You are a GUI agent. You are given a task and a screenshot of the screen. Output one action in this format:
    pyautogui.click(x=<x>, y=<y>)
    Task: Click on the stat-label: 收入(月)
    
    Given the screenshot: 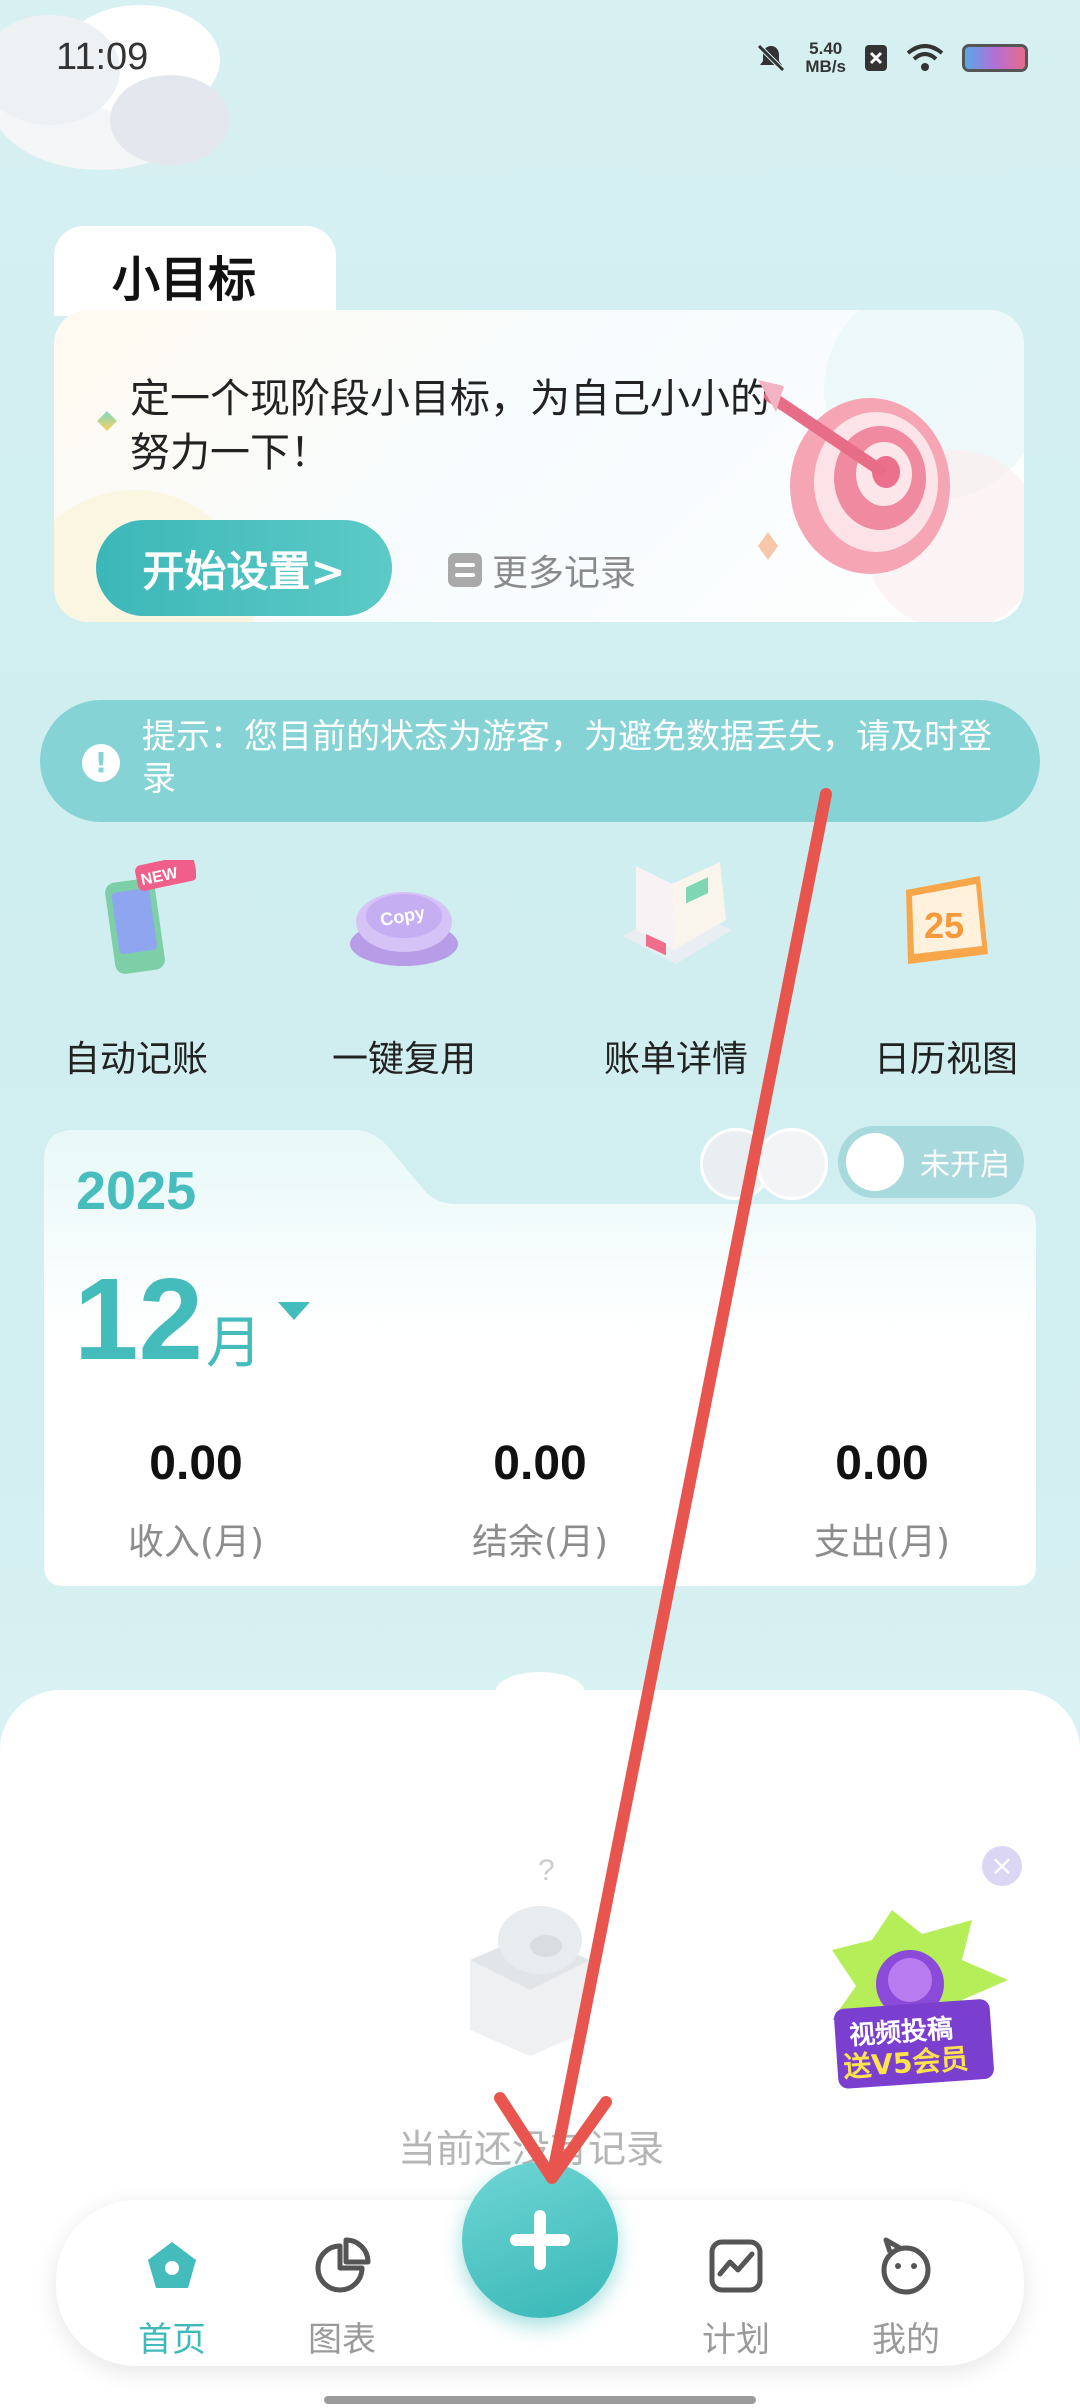 What is the action you would take?
    pyautogui.click(x=196, y=1542)
    